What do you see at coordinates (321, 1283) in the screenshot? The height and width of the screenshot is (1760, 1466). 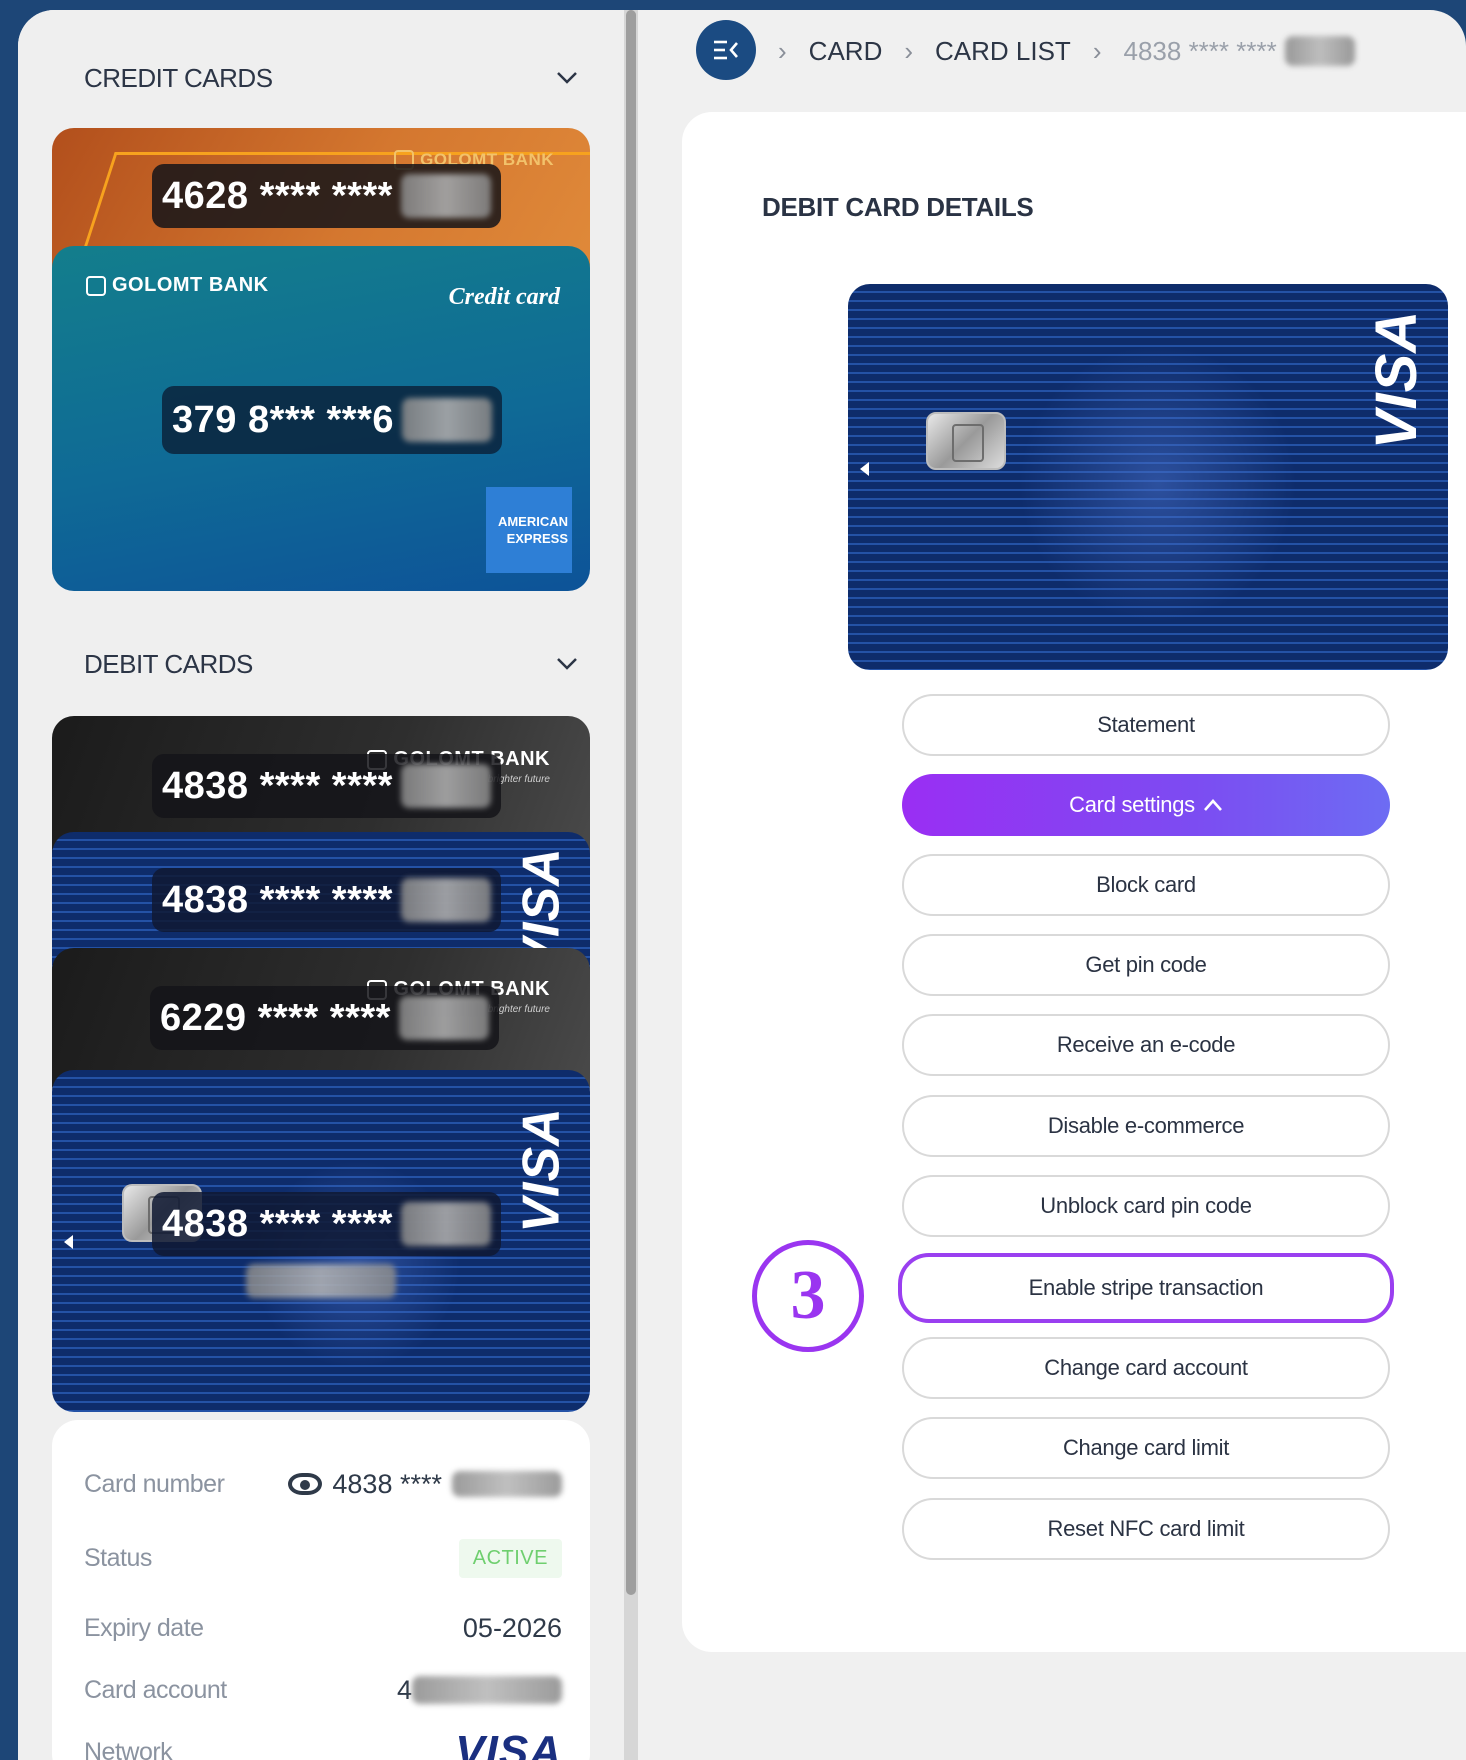 I see `masked-cardholder` at bounding box center [321, 1283].